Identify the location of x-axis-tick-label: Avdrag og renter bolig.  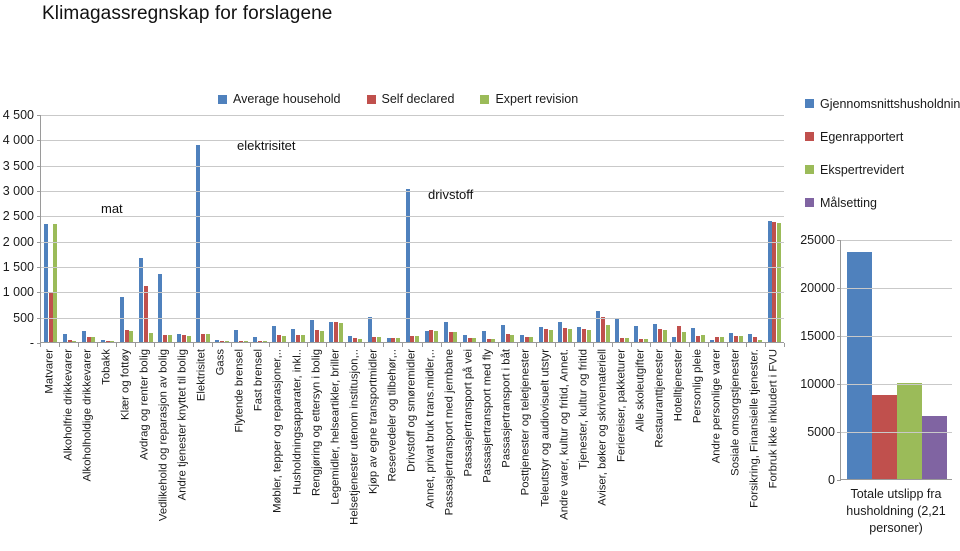
(144, 404).